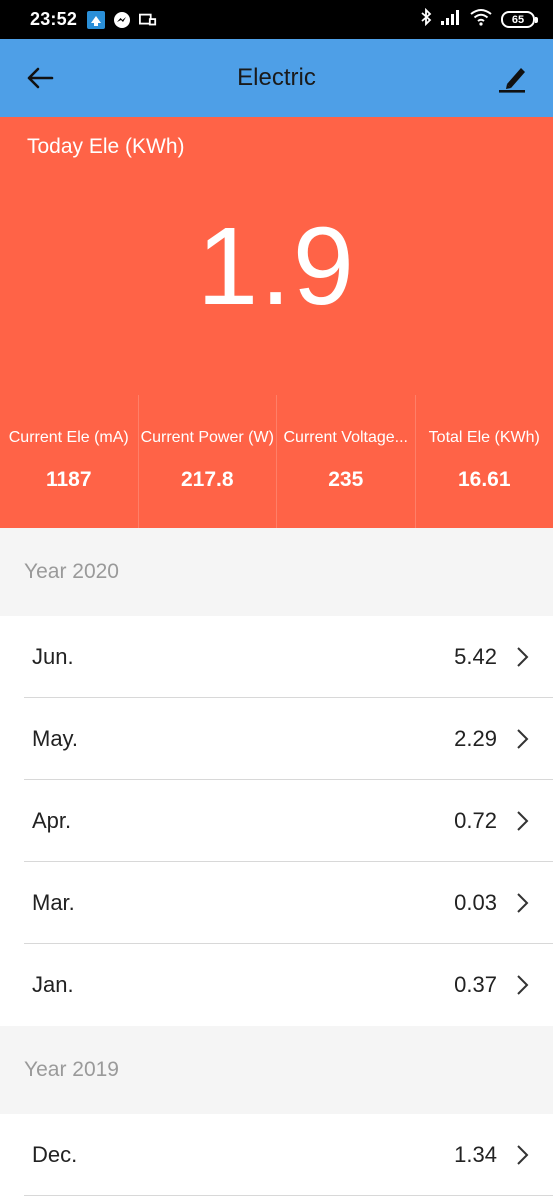 This screenshot has width=553, height=1200. I want to click on stat-value: 235, so click(346, 479).